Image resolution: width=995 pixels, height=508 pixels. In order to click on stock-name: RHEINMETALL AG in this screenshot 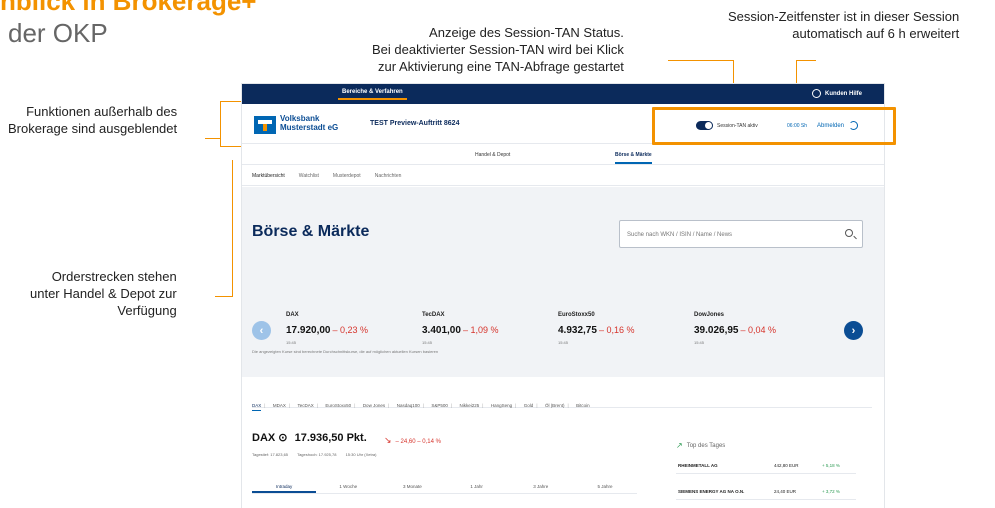, I will do `click(698, 465)`.